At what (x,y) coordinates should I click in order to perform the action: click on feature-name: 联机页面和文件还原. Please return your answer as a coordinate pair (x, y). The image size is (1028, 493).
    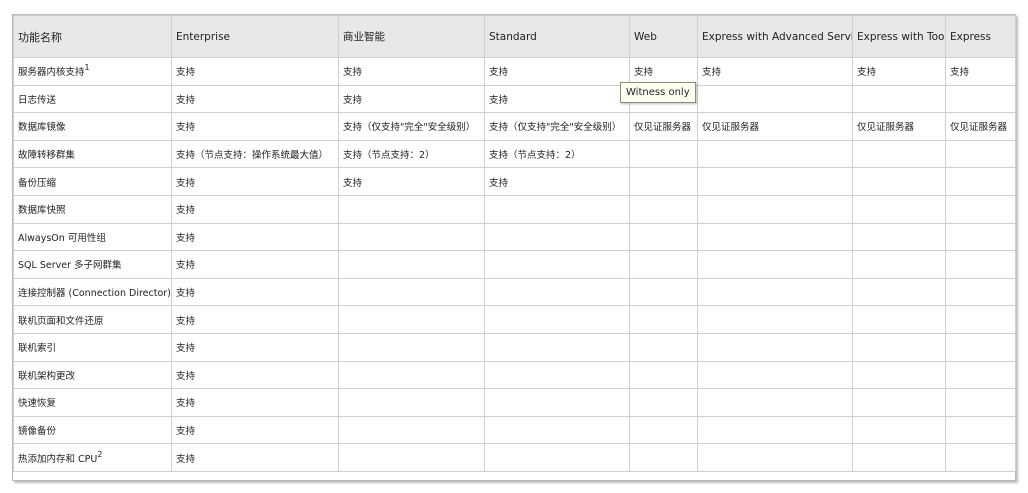
    Looking at the image, I should click on (61, 321).